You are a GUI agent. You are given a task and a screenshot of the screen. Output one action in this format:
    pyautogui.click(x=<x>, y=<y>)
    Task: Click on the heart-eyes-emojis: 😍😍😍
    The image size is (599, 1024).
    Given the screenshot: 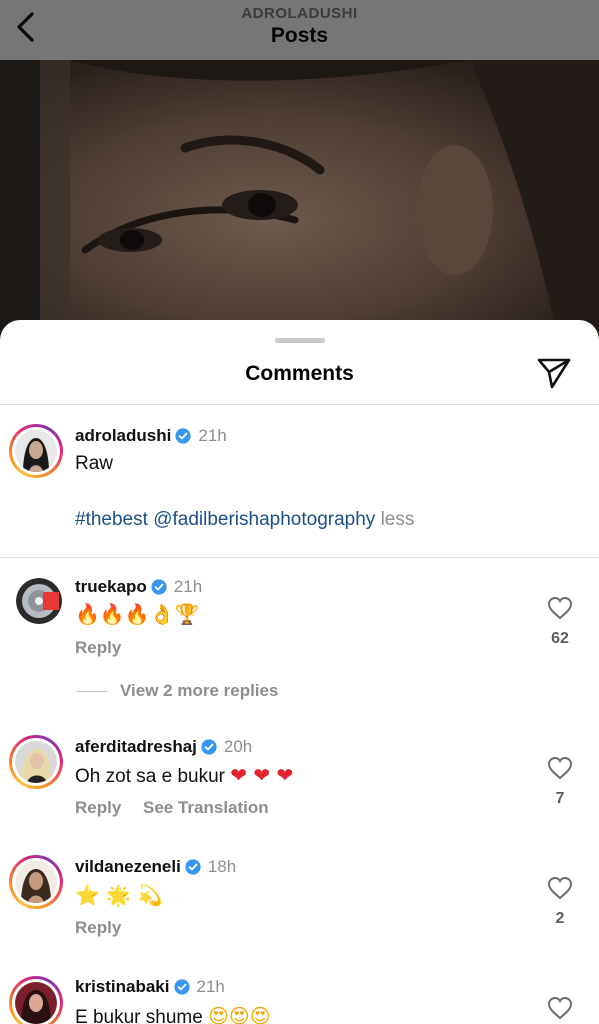 What is the action you would take?
    pyautogui.click(x=239, y=1014)
    